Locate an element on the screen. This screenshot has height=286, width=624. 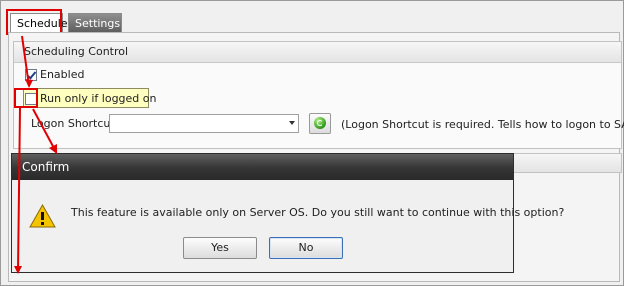
run-logged-on-label: Run only if logged on is located at coordinates (98, 98).